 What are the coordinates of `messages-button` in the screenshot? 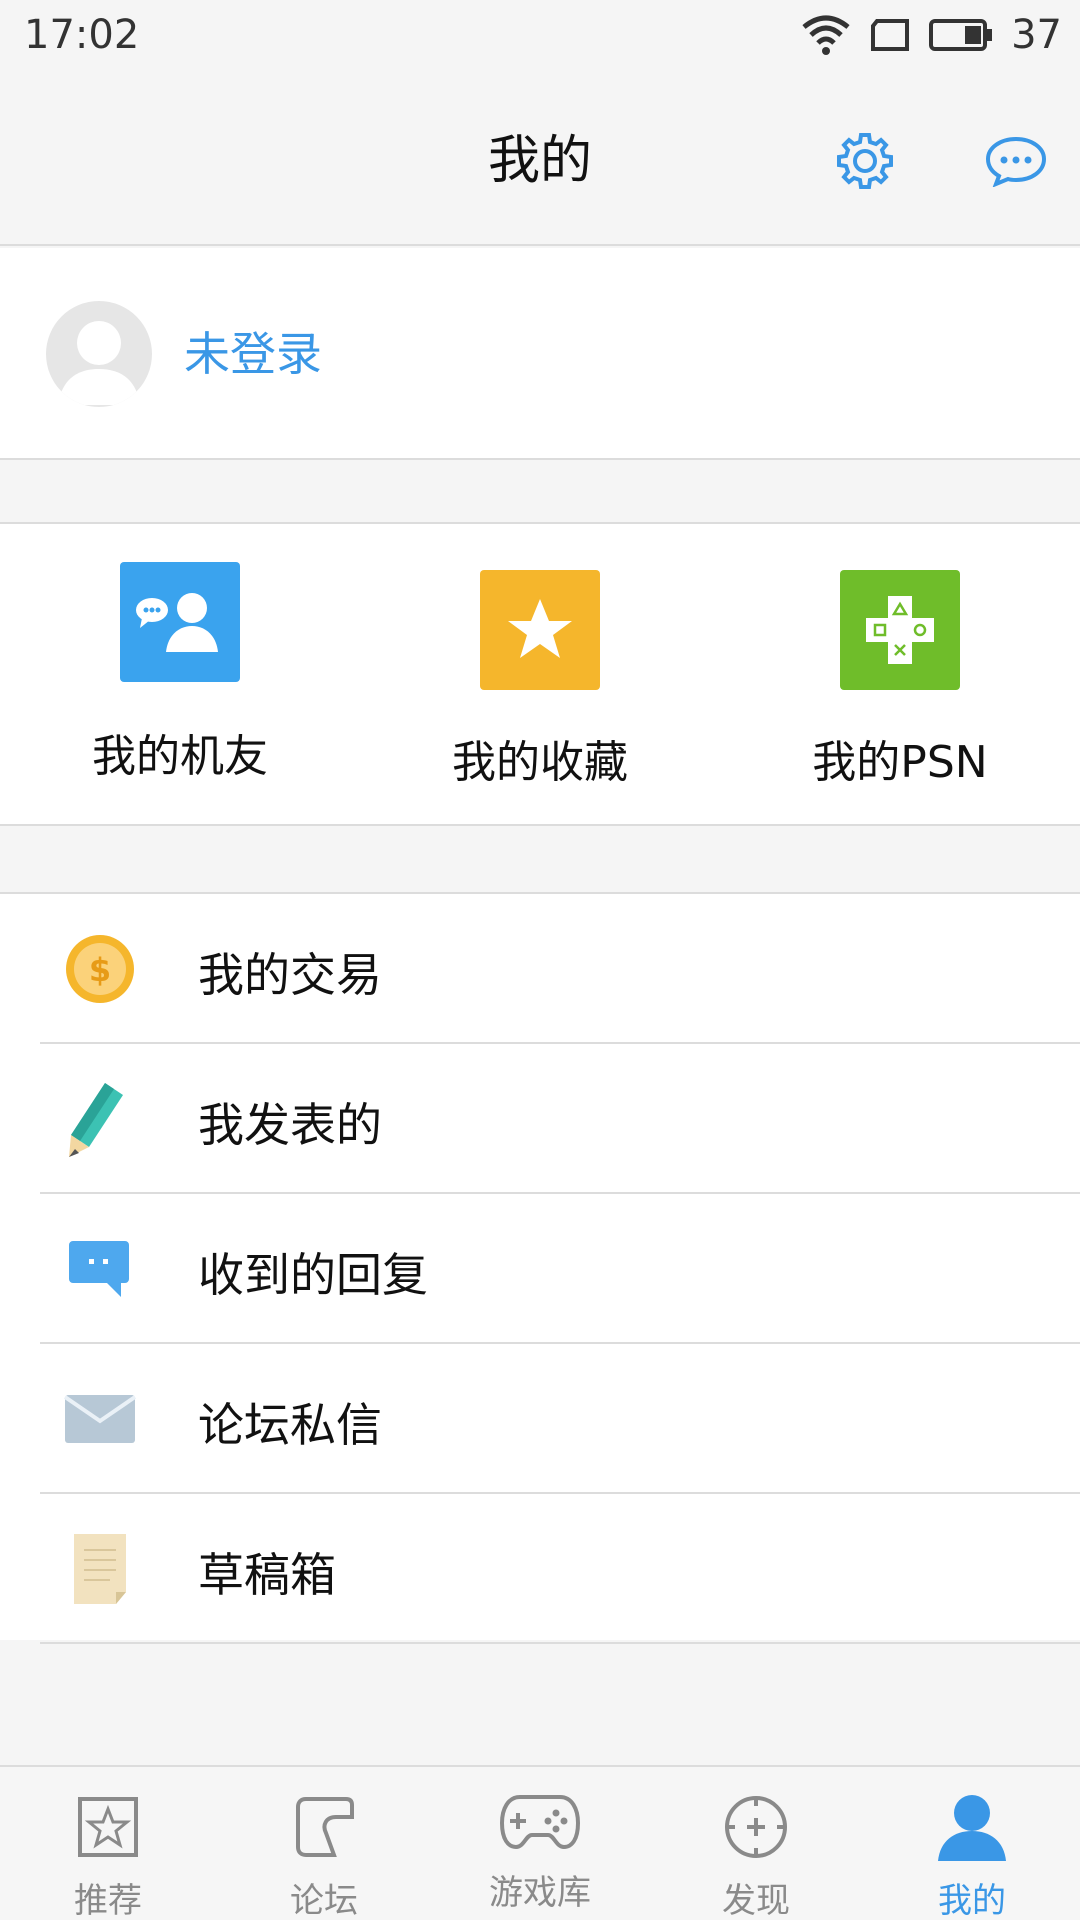 It's located at (1016, 161).